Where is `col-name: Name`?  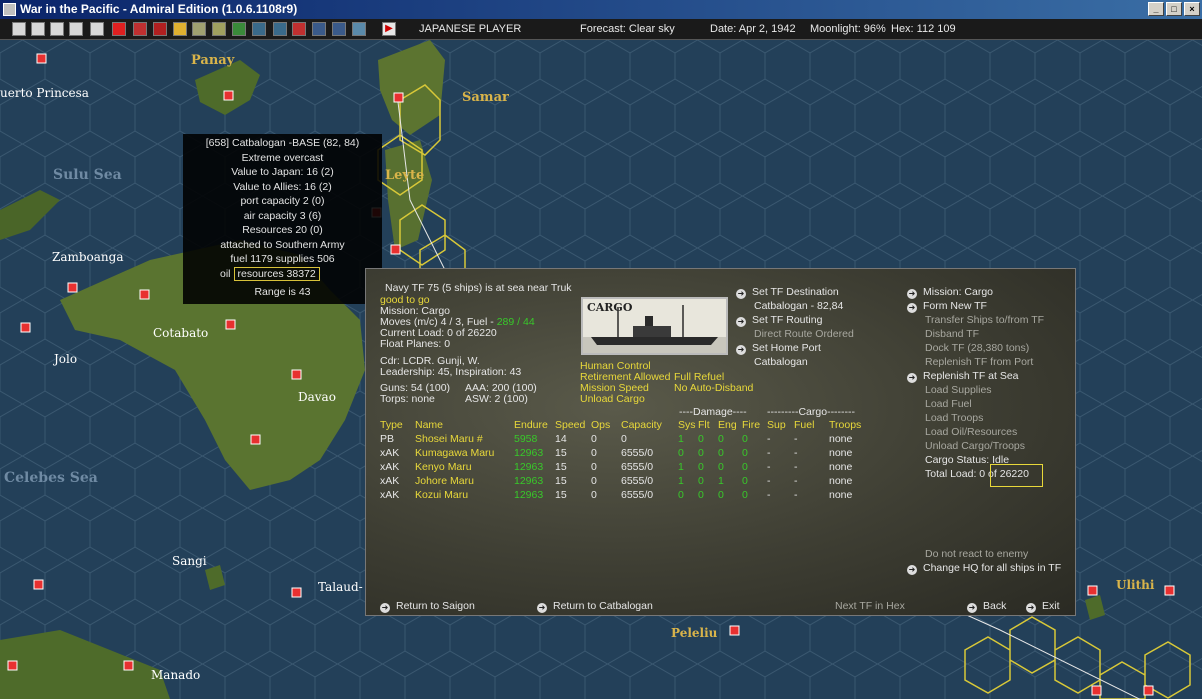
col-name: Name is located at coordinates (464, 425).